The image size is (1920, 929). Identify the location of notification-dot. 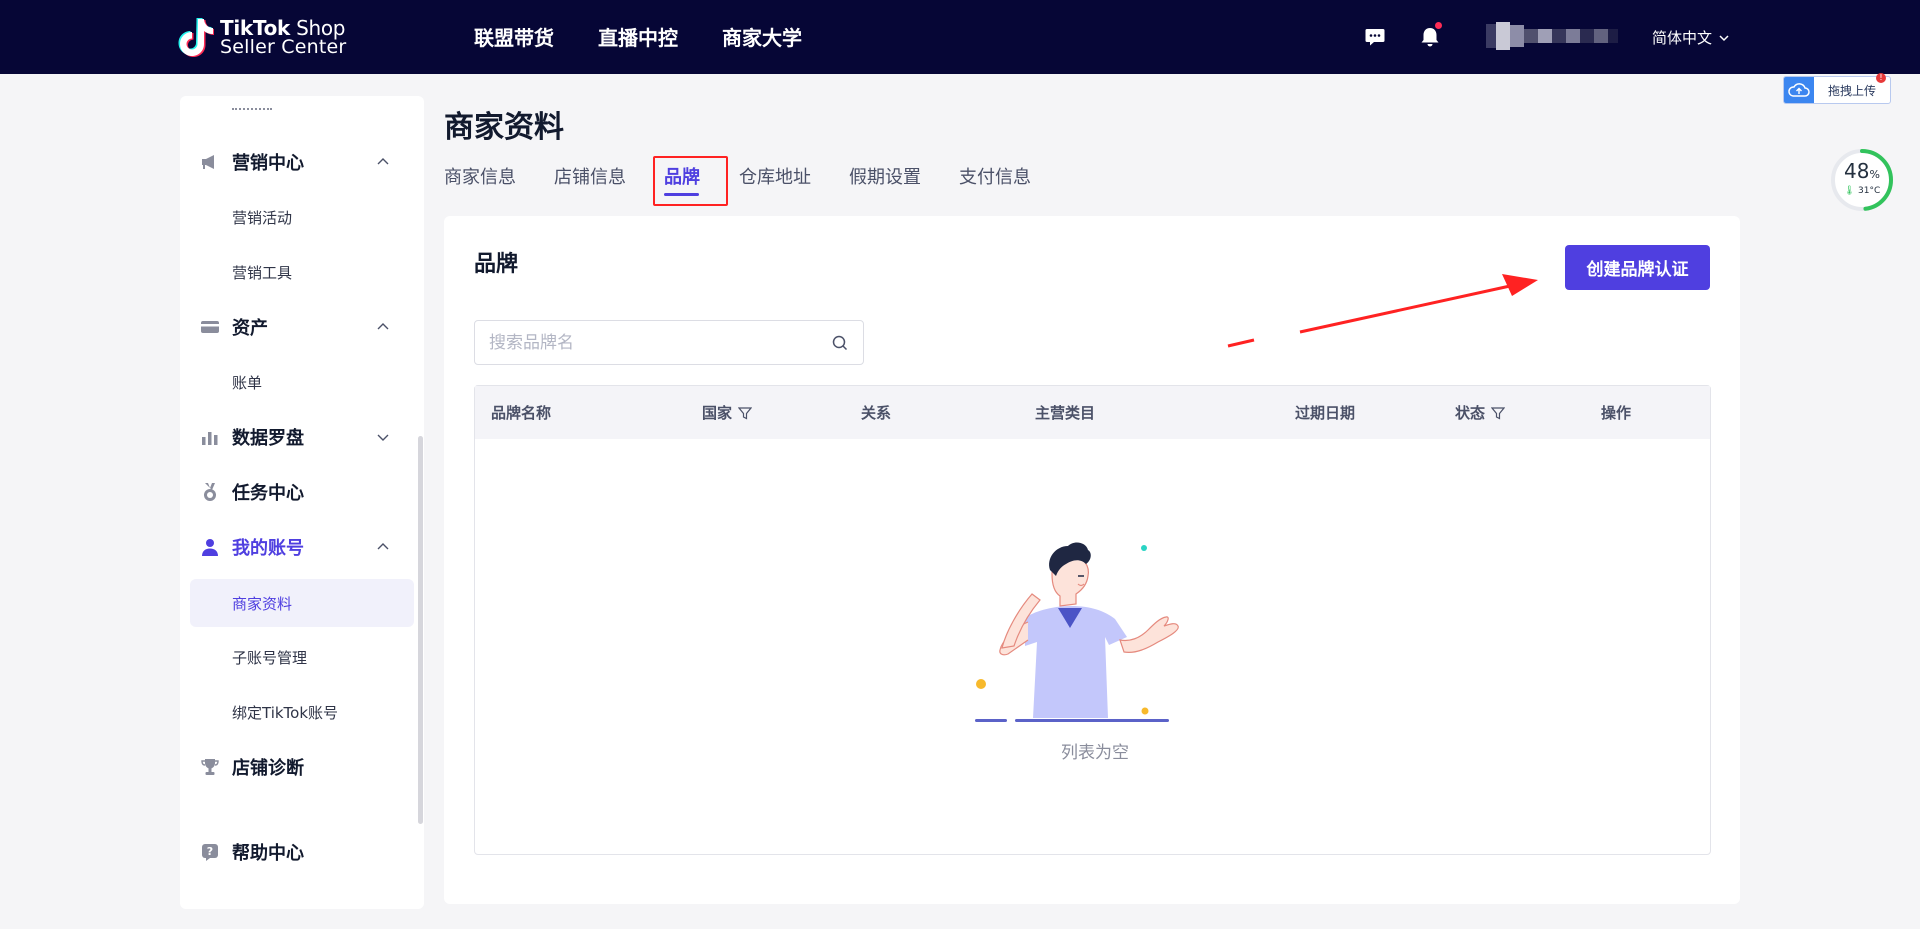
(1438, 25).